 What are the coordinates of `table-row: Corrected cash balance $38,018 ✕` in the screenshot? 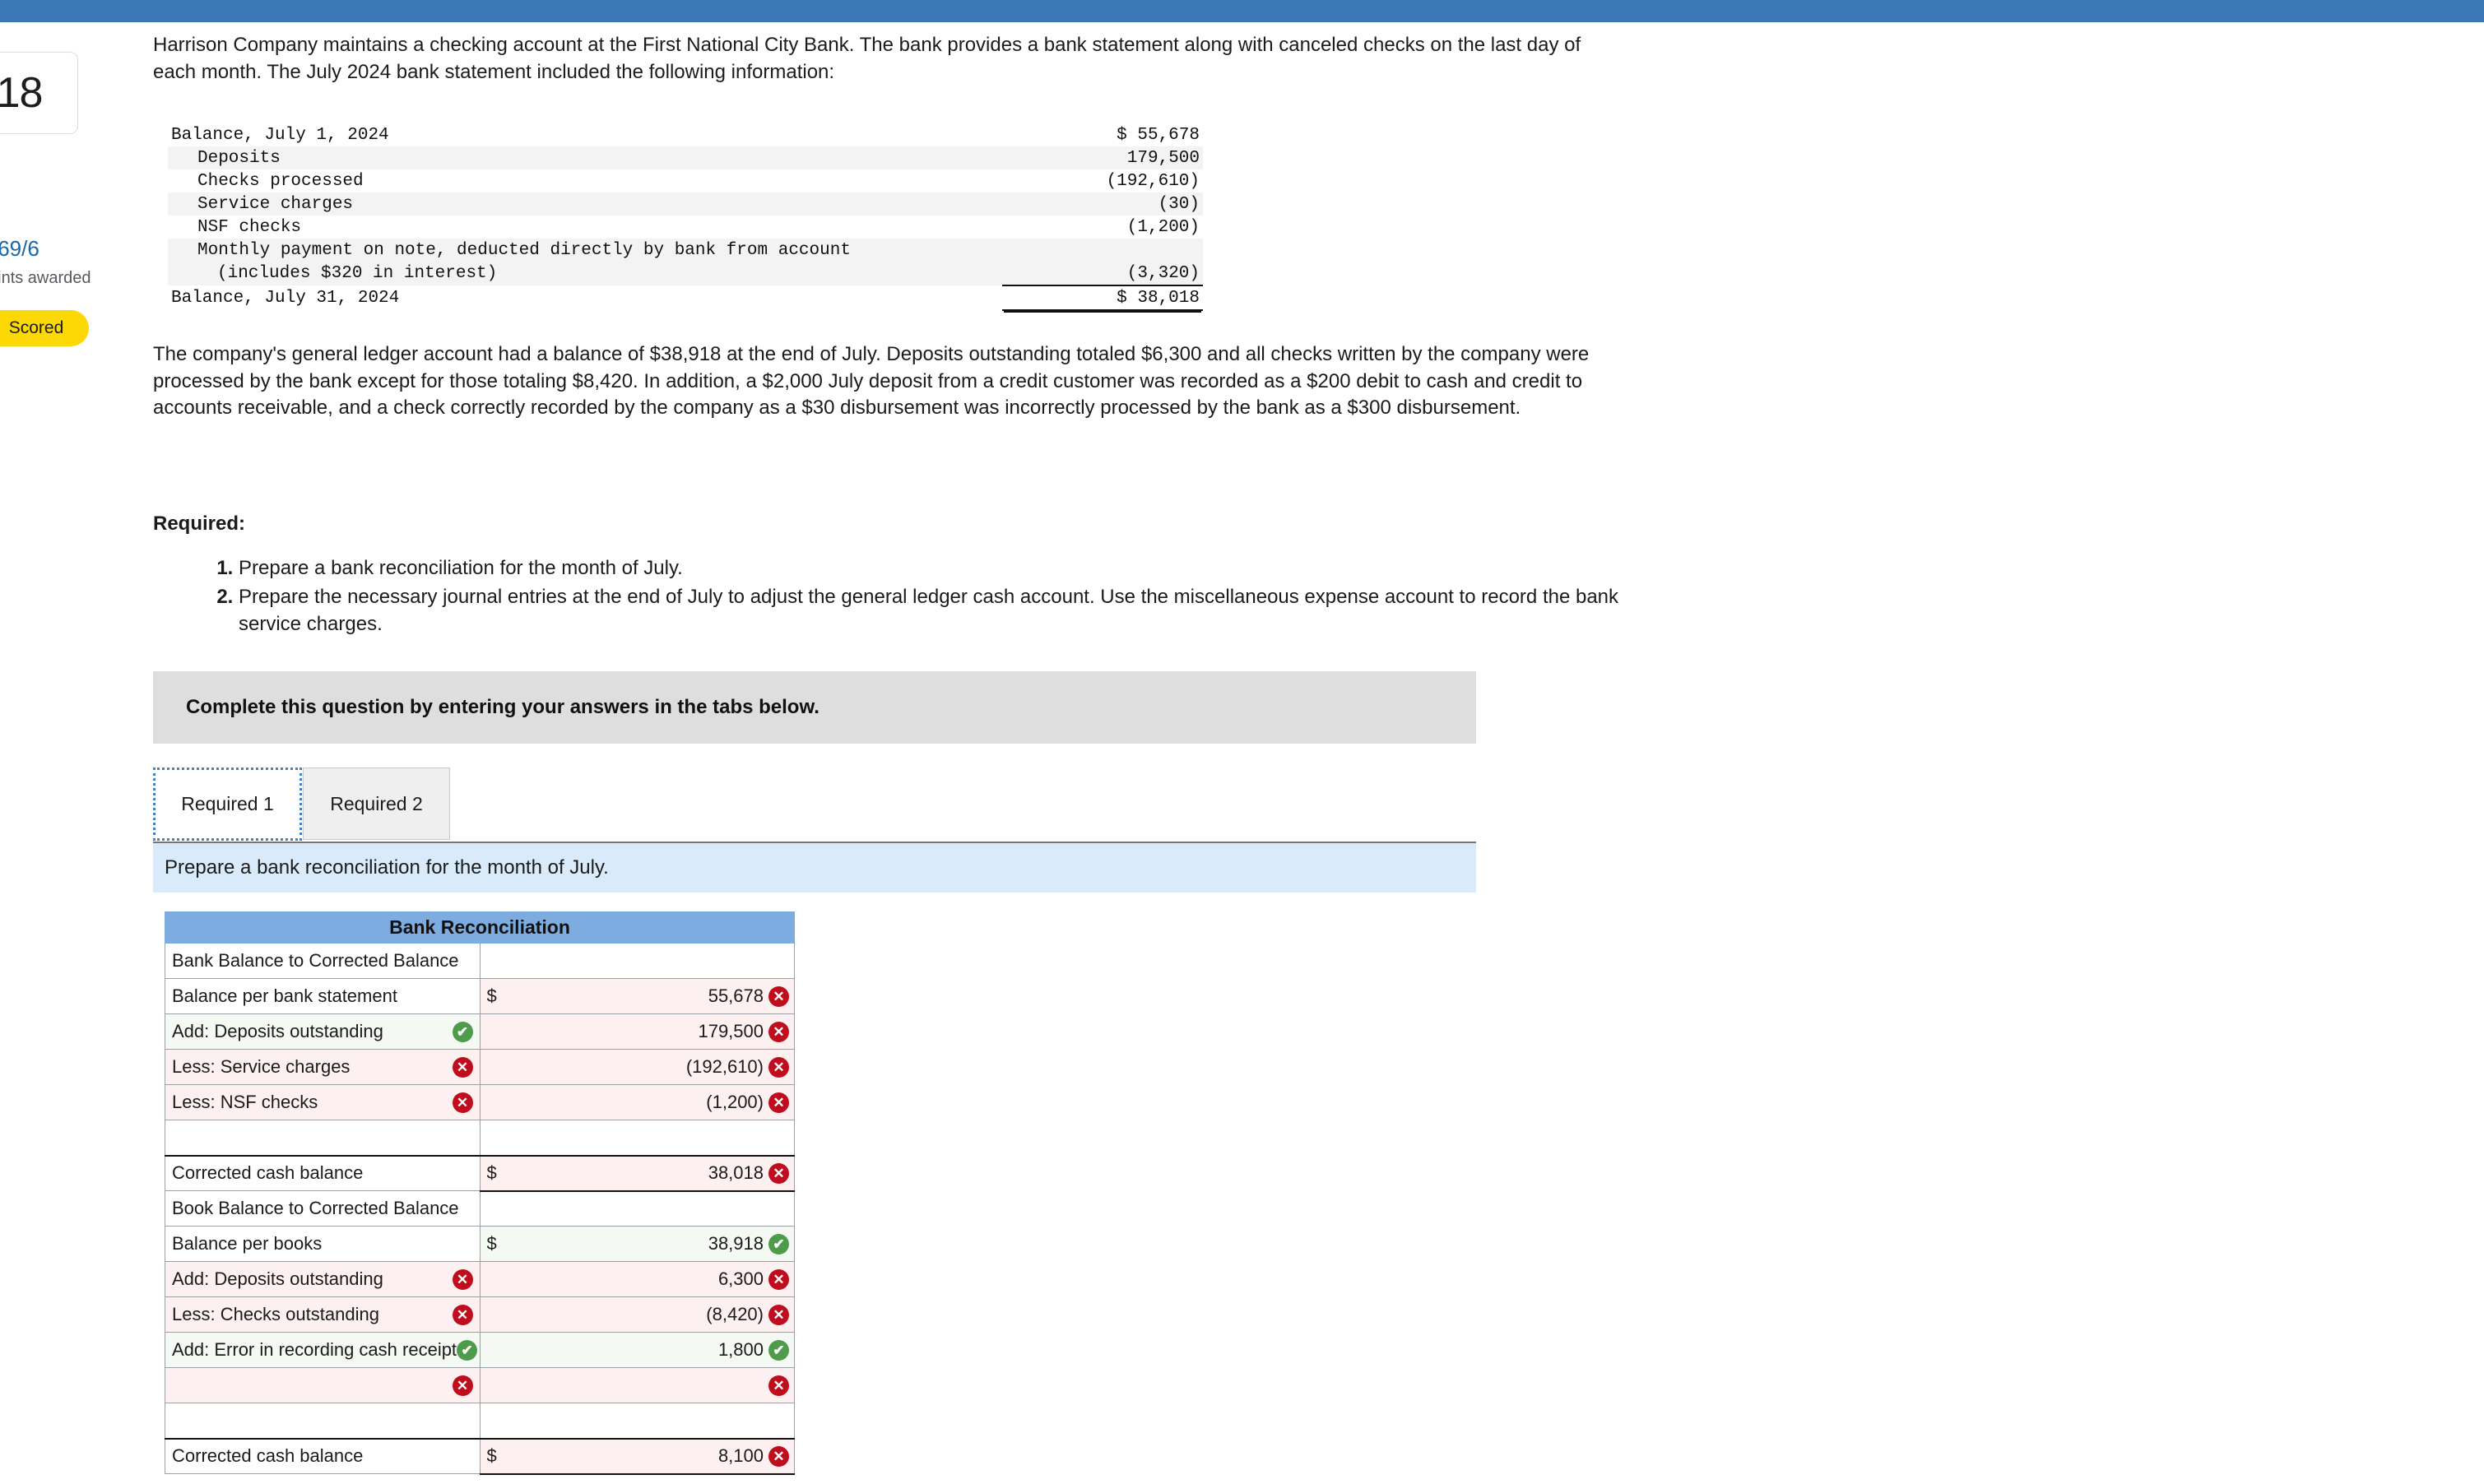 It's located at (480, 1173).